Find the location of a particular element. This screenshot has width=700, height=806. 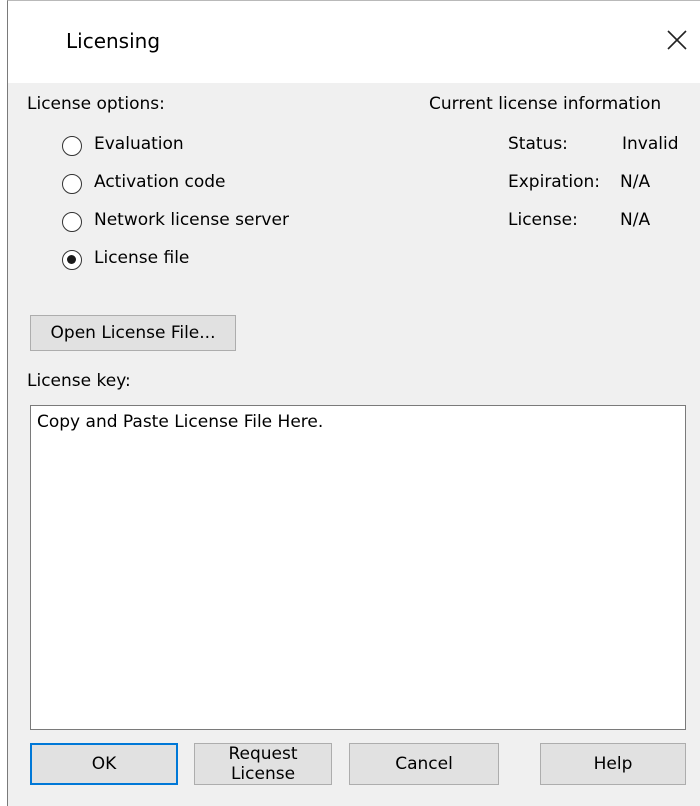

current-license-heading: Current license information is located at coordinates (545, 104).